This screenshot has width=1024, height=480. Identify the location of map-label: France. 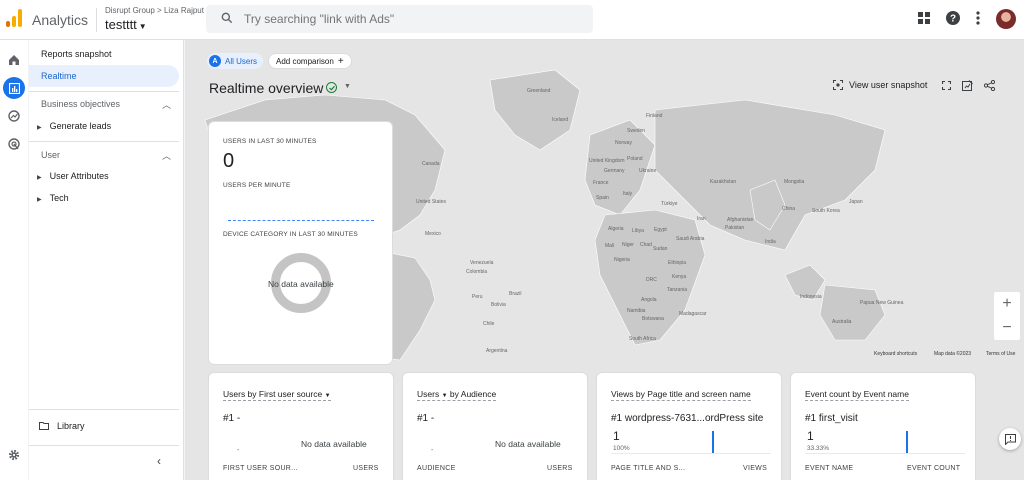
(601, 183).